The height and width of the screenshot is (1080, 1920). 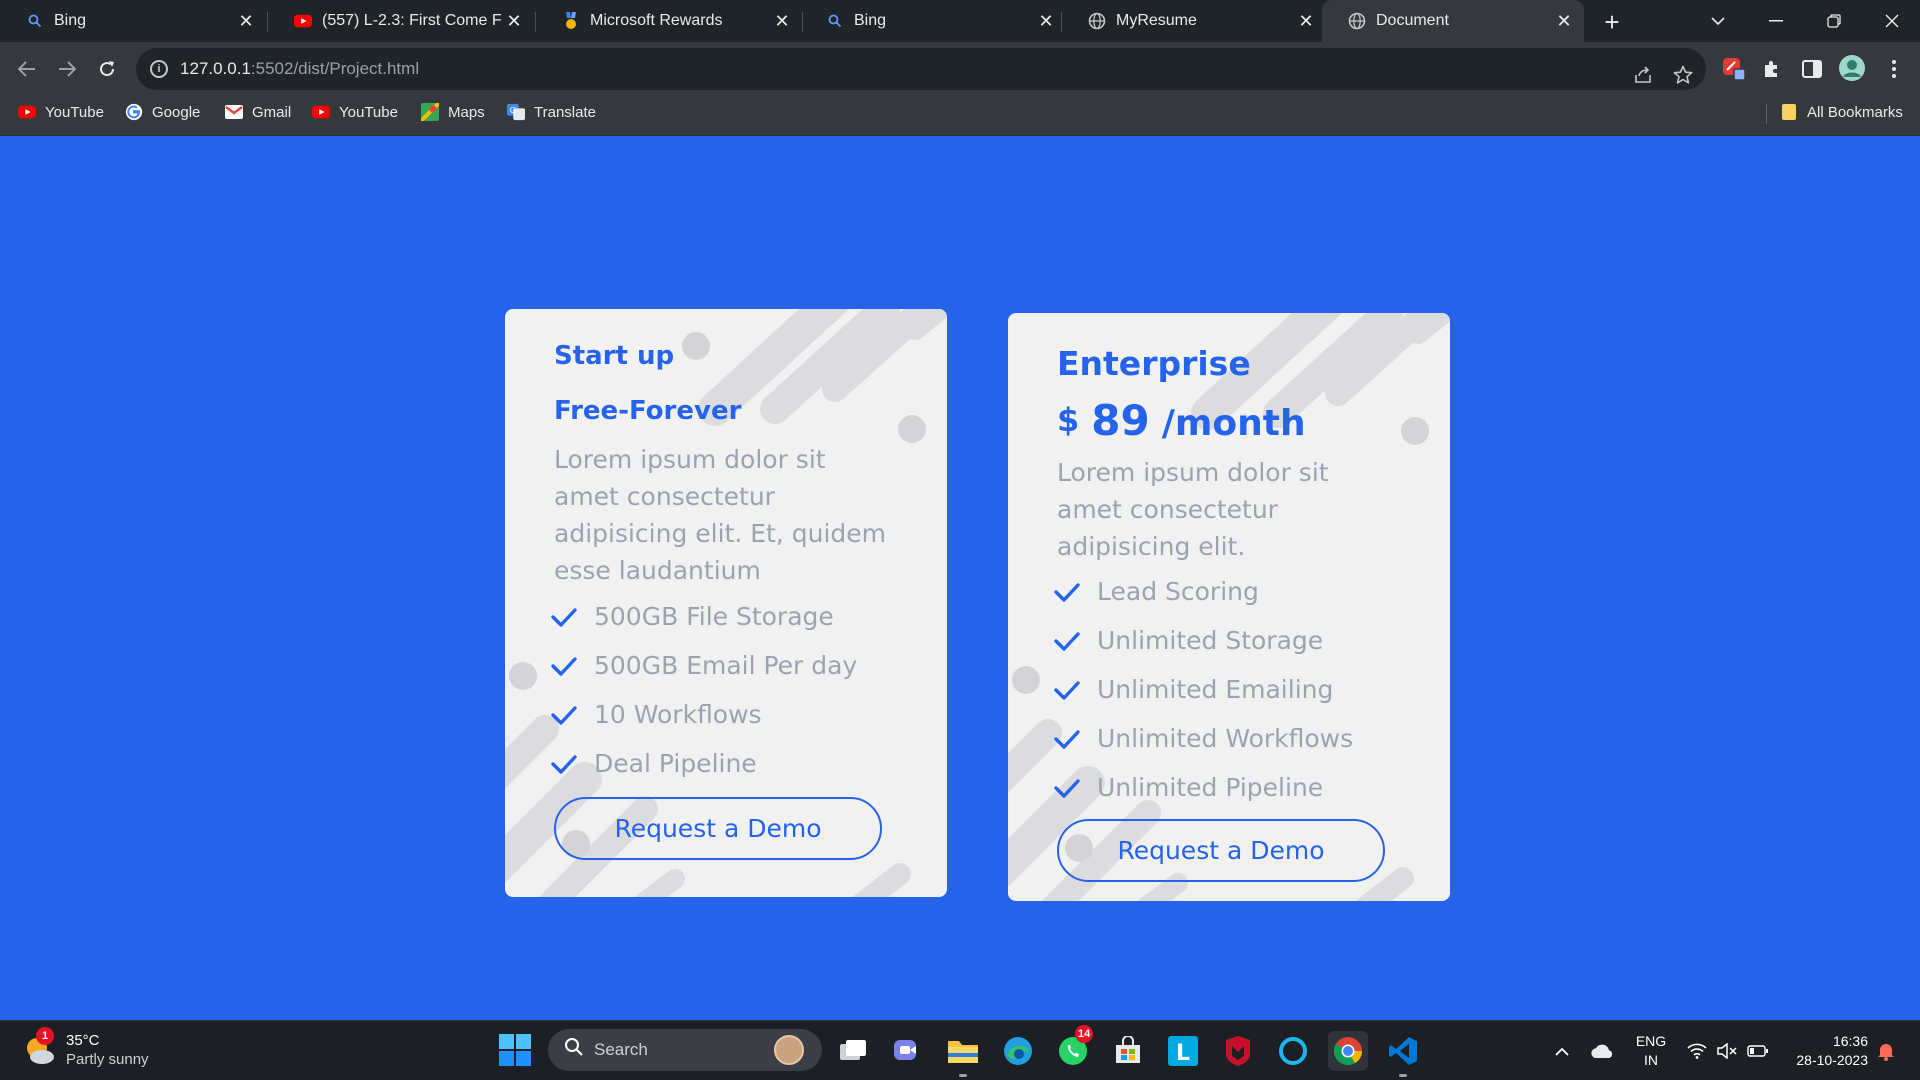 I want to click on system-clock: 16:36 28-10-2023, so click(x=1827, y=1051).